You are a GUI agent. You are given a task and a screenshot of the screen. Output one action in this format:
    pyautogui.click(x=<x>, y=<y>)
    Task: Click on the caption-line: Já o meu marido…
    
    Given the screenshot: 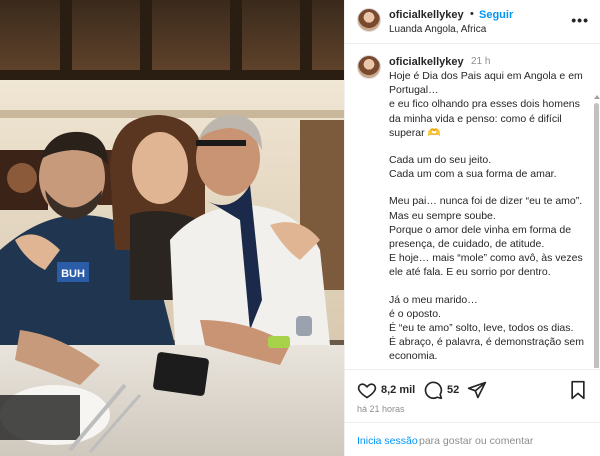 What is the action you would take?
    pyautogui.click(x=433, y=299)
    